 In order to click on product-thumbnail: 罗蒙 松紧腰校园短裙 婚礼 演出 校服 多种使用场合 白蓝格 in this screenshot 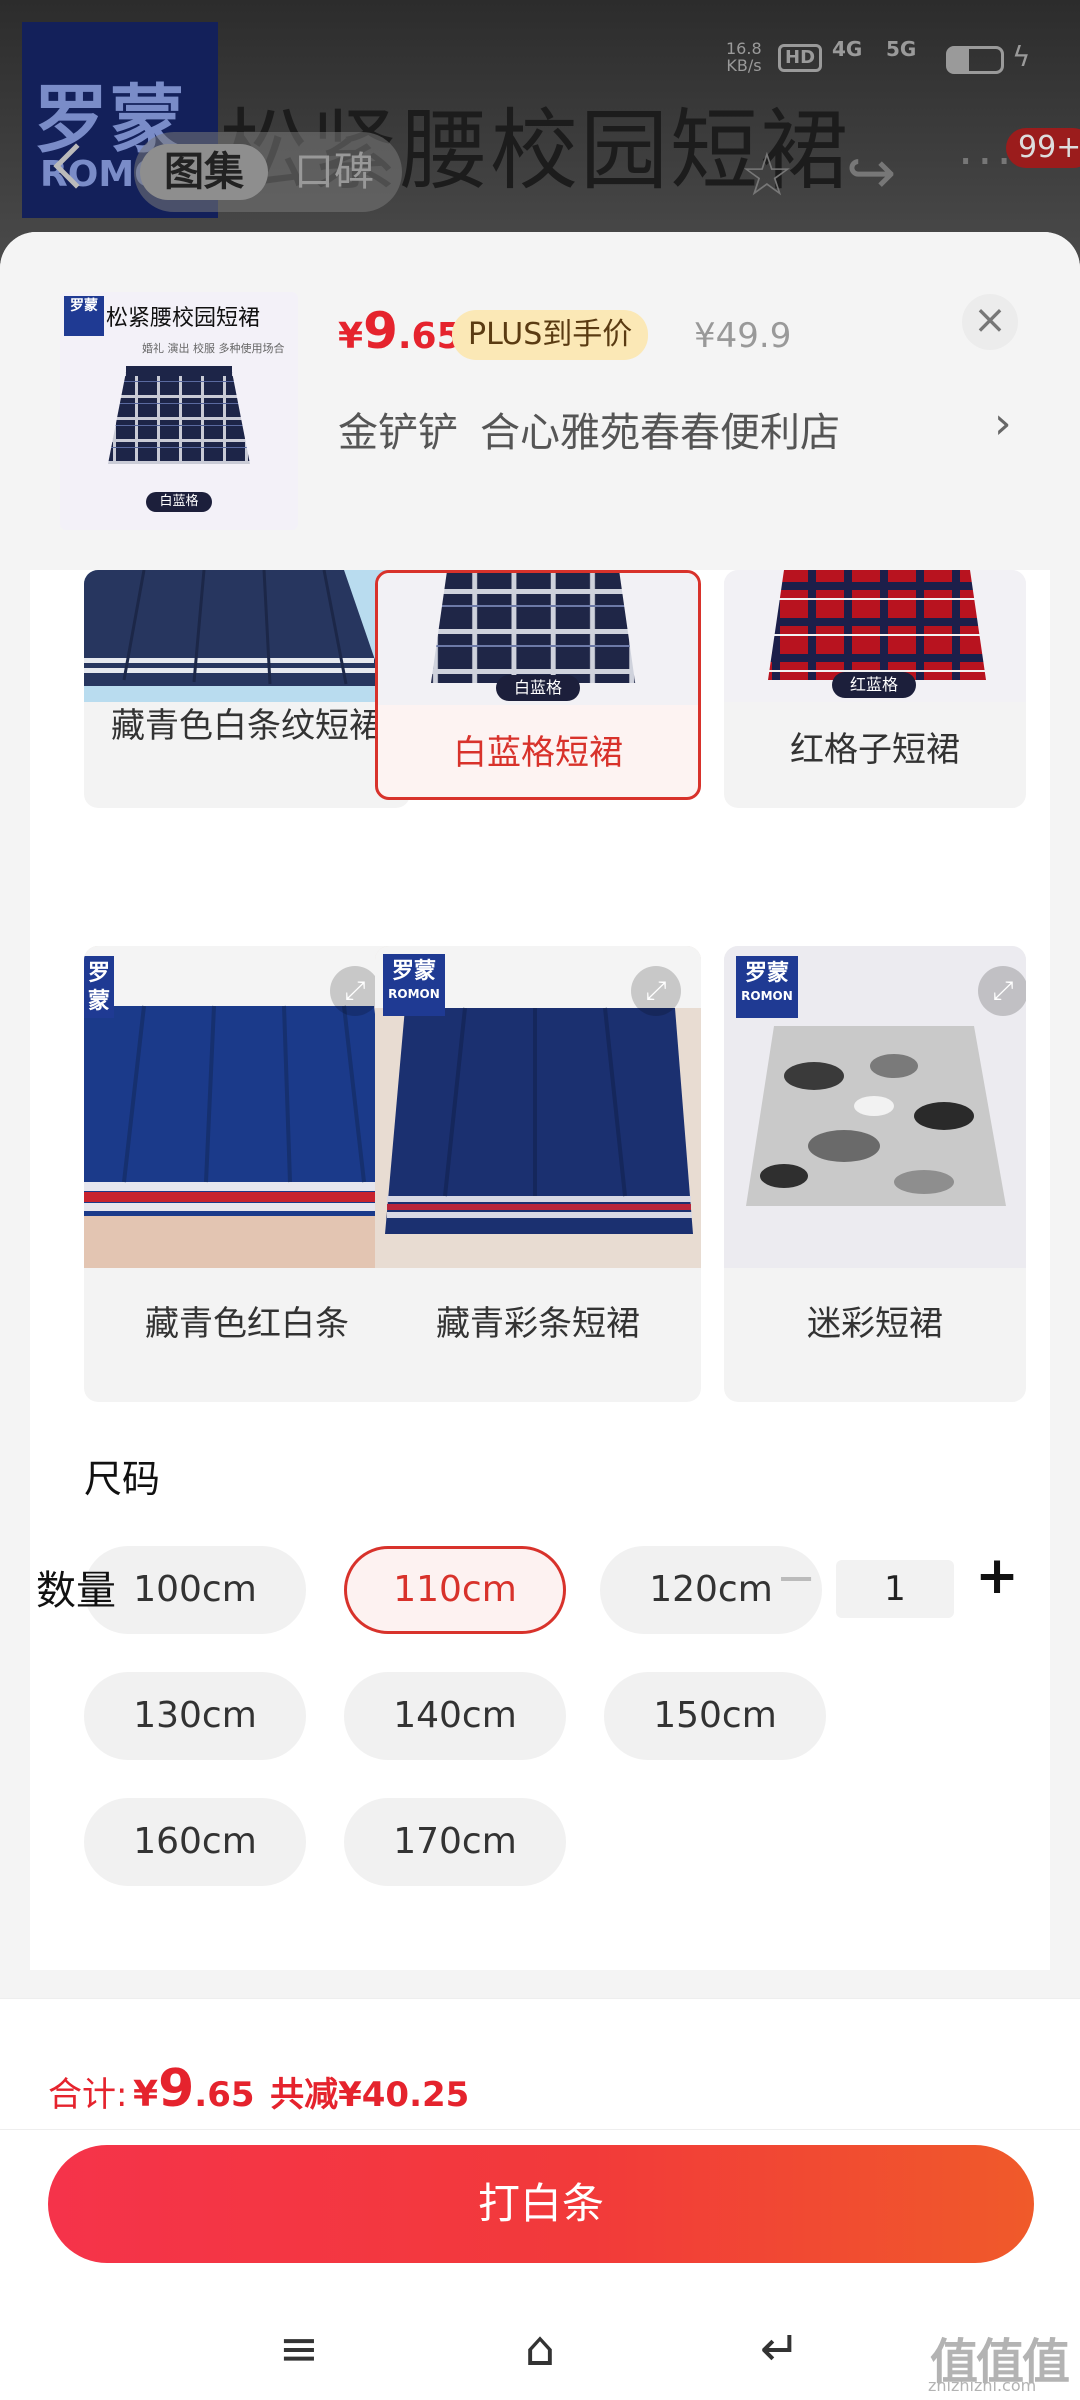, I will do `click(179, 411)`.